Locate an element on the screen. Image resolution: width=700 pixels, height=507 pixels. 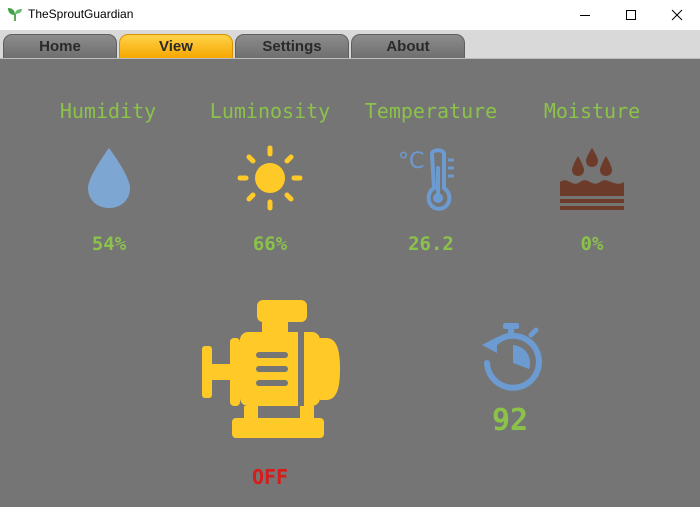
stopwatch-icon is located at coordinates (512, 357).